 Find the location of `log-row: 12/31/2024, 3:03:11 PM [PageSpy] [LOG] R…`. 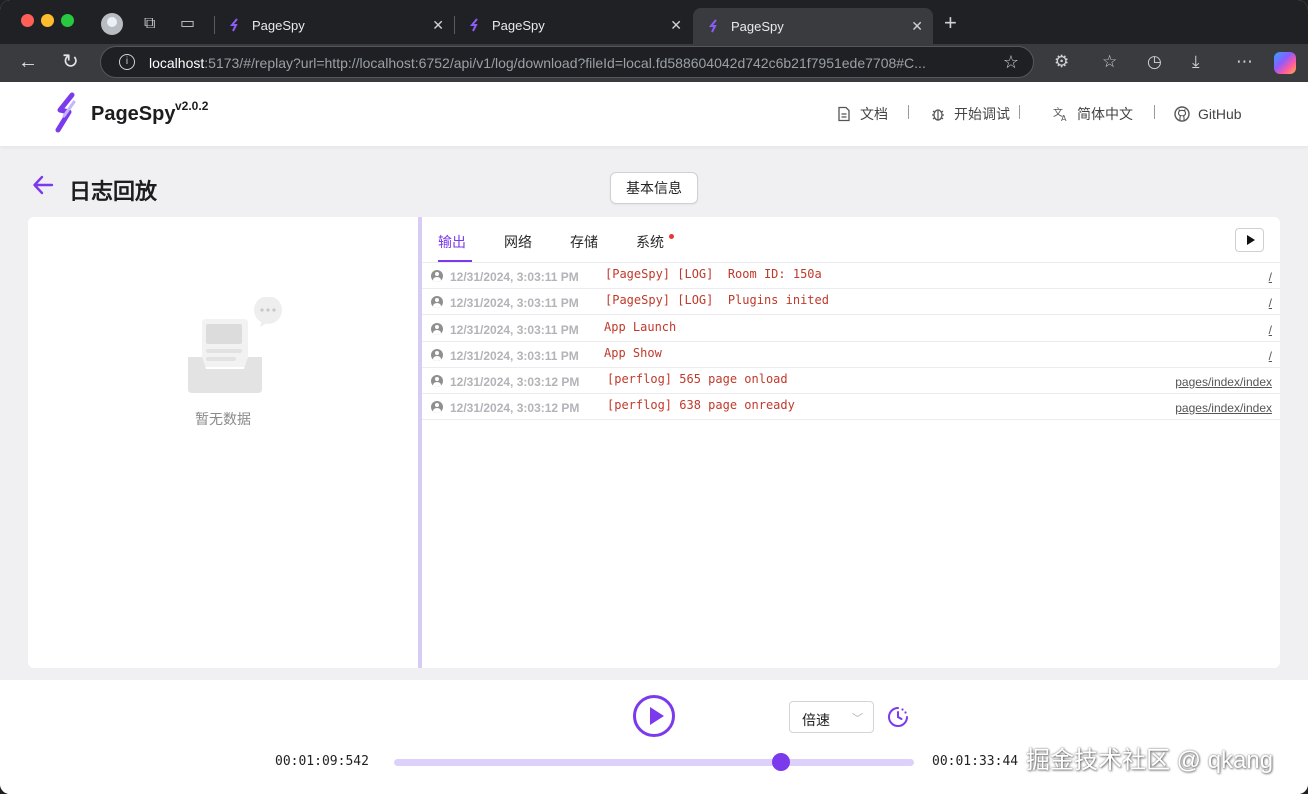

log-row: 12/31/2024, 3:03:11 PM [PageSpy] [LOG] R… is located at coordinates (851, 276).